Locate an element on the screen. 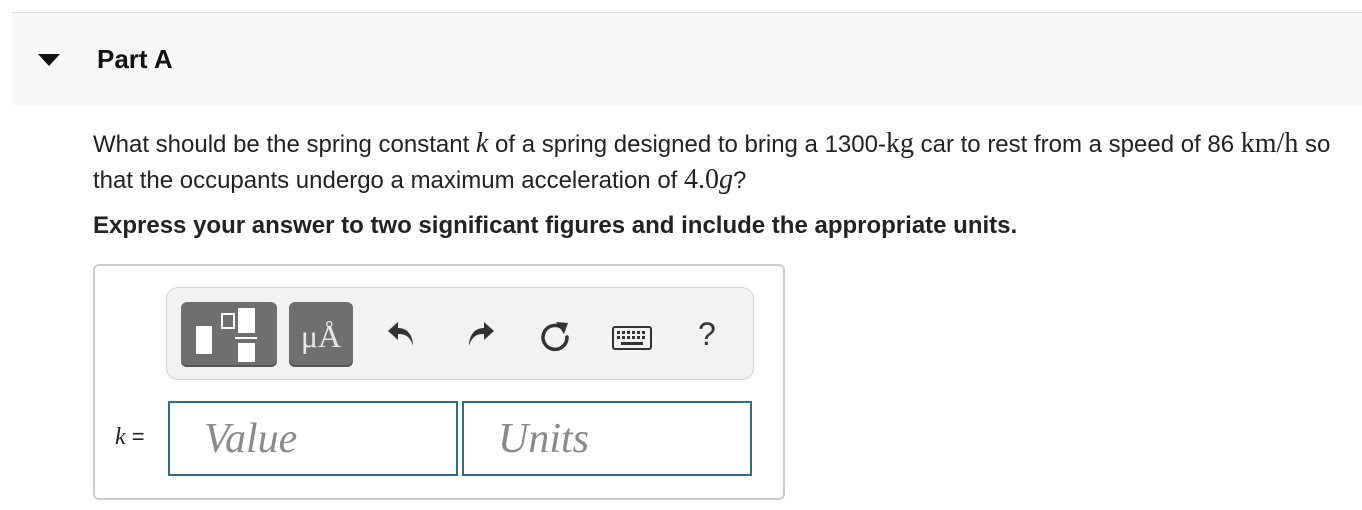 The height and width of the screenshot is (510, 1362). redo-icon is located at coordinates (480, 334).